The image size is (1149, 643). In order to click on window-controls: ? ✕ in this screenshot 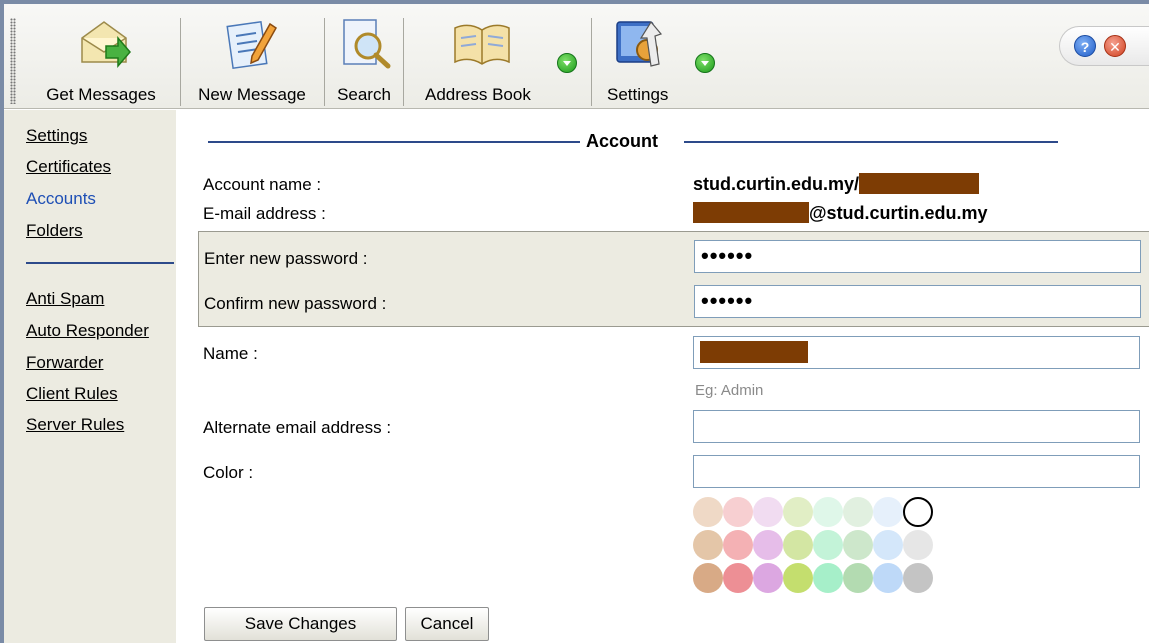, I will do `click(1104, 46)`.